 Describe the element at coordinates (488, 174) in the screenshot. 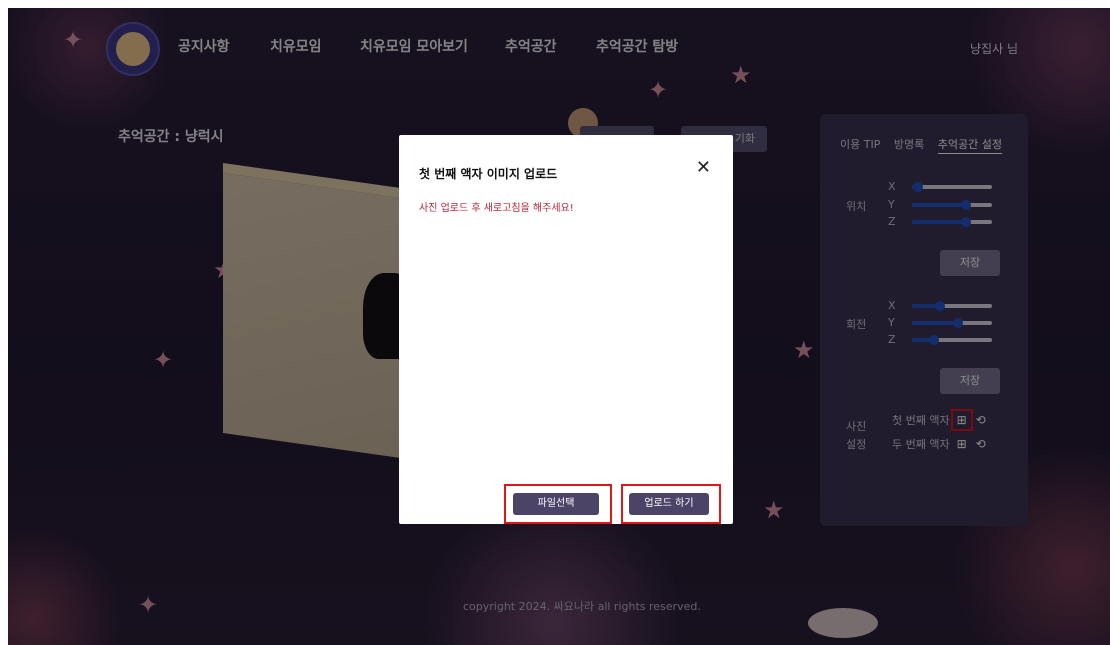

I see `modal-title: 첫 번째 액자 이미지 업로드` at that location.